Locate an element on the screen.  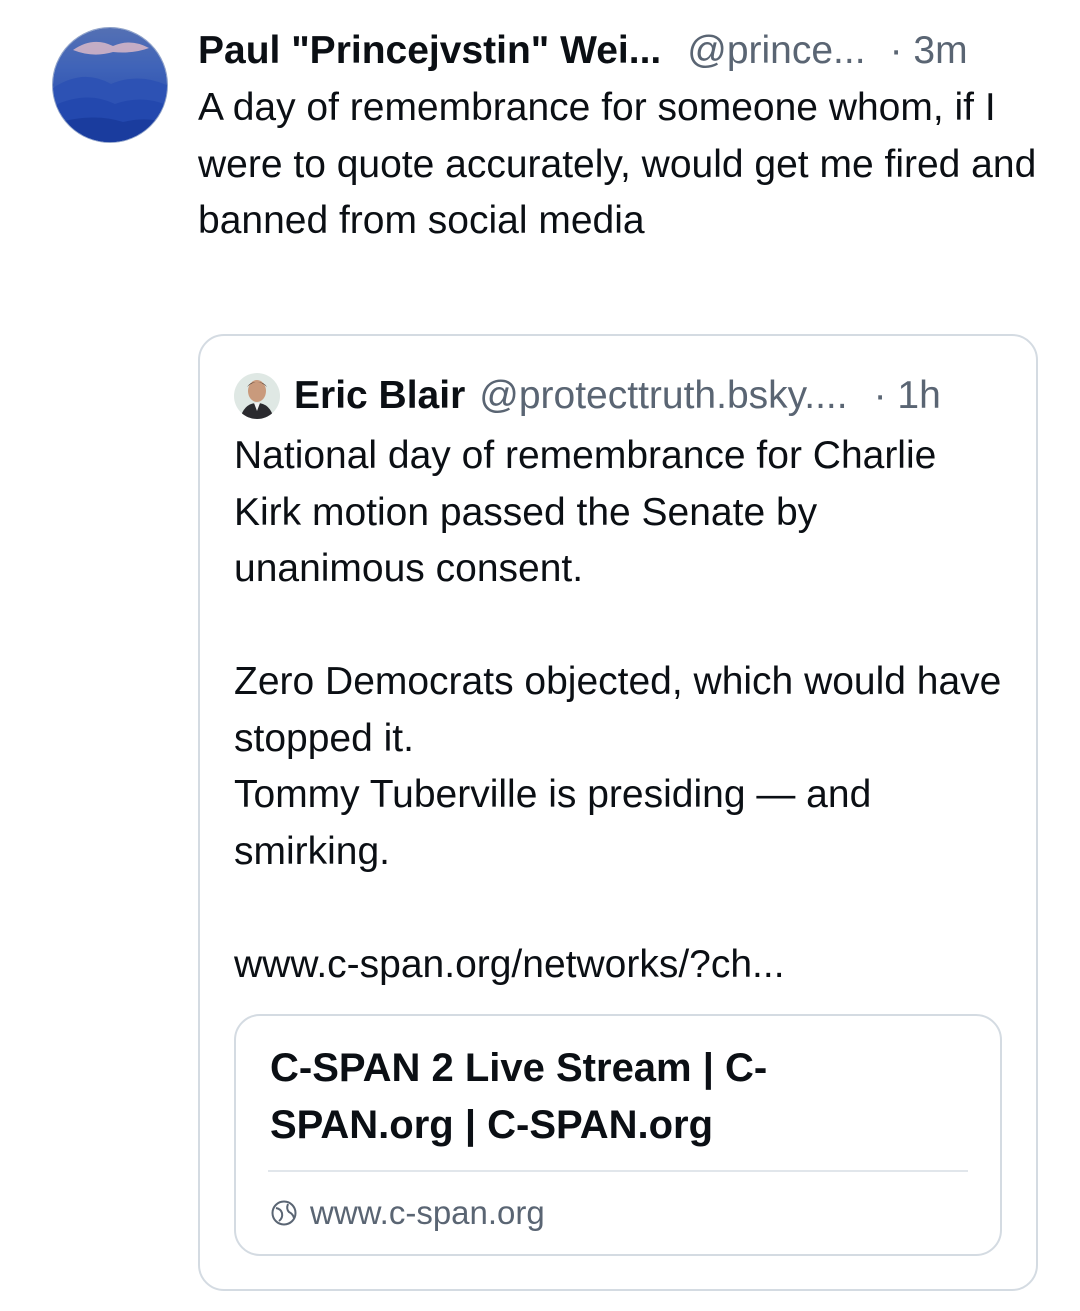
author-avatar is located at coordinates (110, 85).